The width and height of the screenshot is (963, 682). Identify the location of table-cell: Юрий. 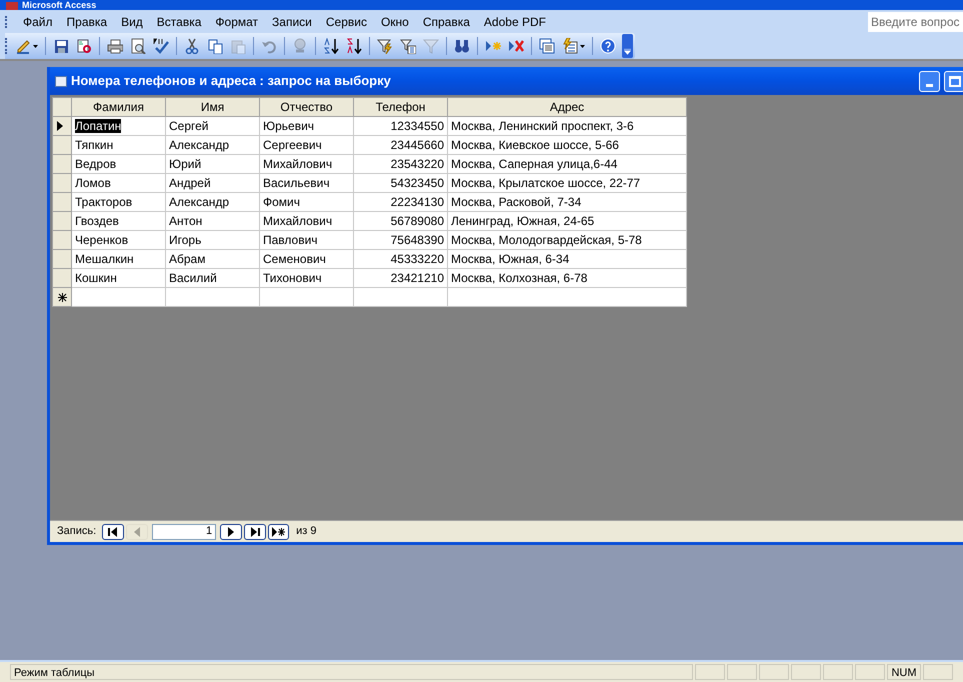
(185, 164).